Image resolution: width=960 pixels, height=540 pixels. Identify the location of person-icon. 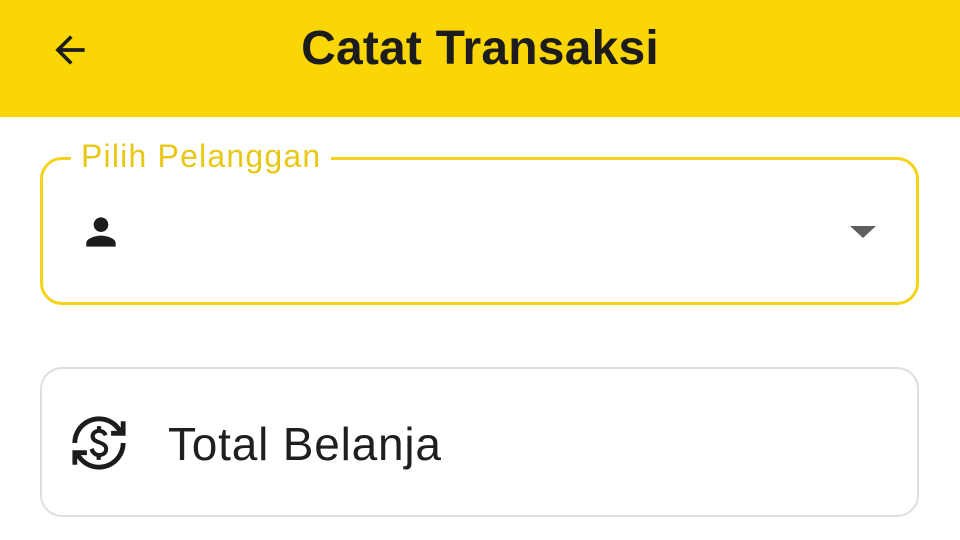
(101, 232).